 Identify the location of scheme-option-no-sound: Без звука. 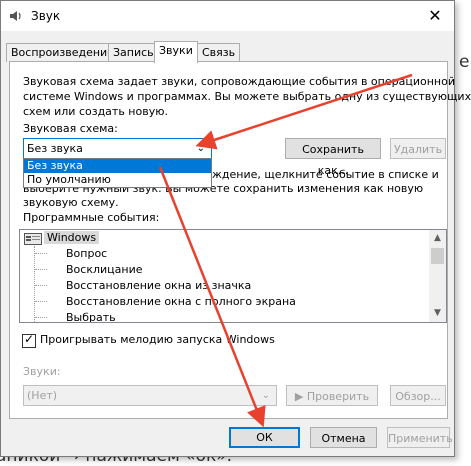
(117, 166).